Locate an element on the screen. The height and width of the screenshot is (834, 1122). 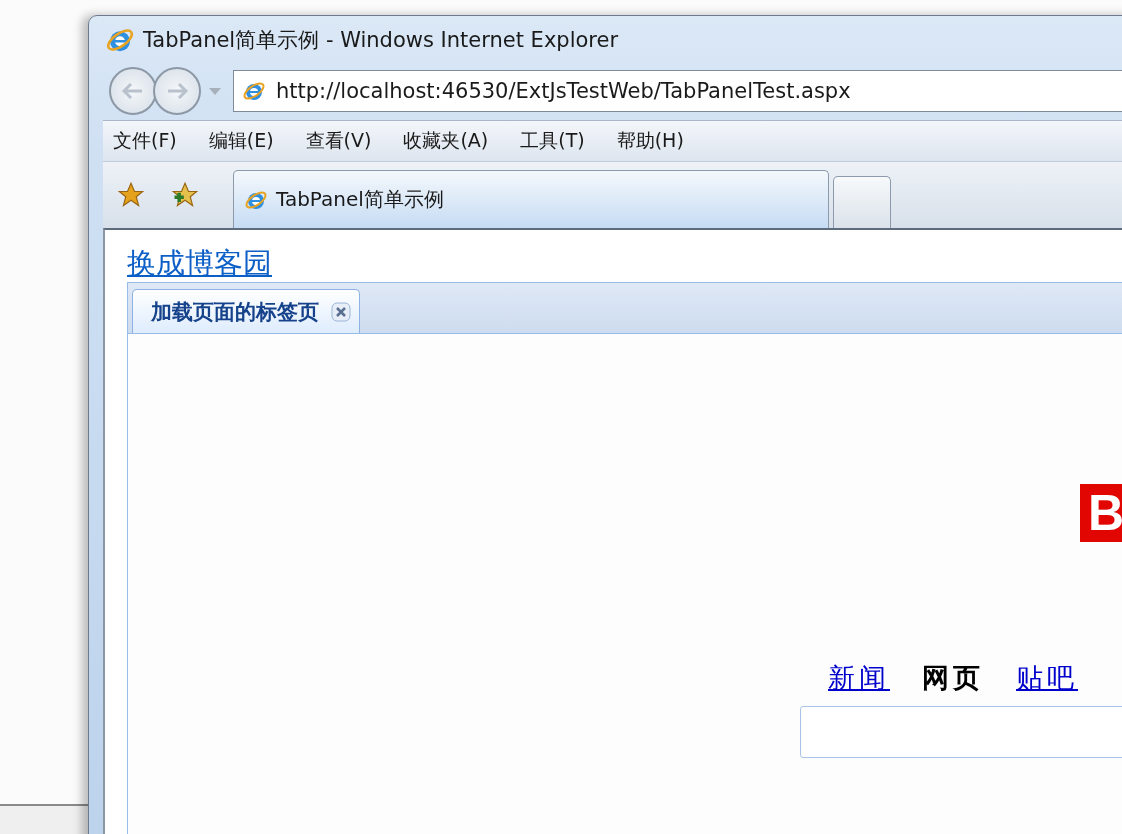
forward-button is located at coordinates (177, 91).